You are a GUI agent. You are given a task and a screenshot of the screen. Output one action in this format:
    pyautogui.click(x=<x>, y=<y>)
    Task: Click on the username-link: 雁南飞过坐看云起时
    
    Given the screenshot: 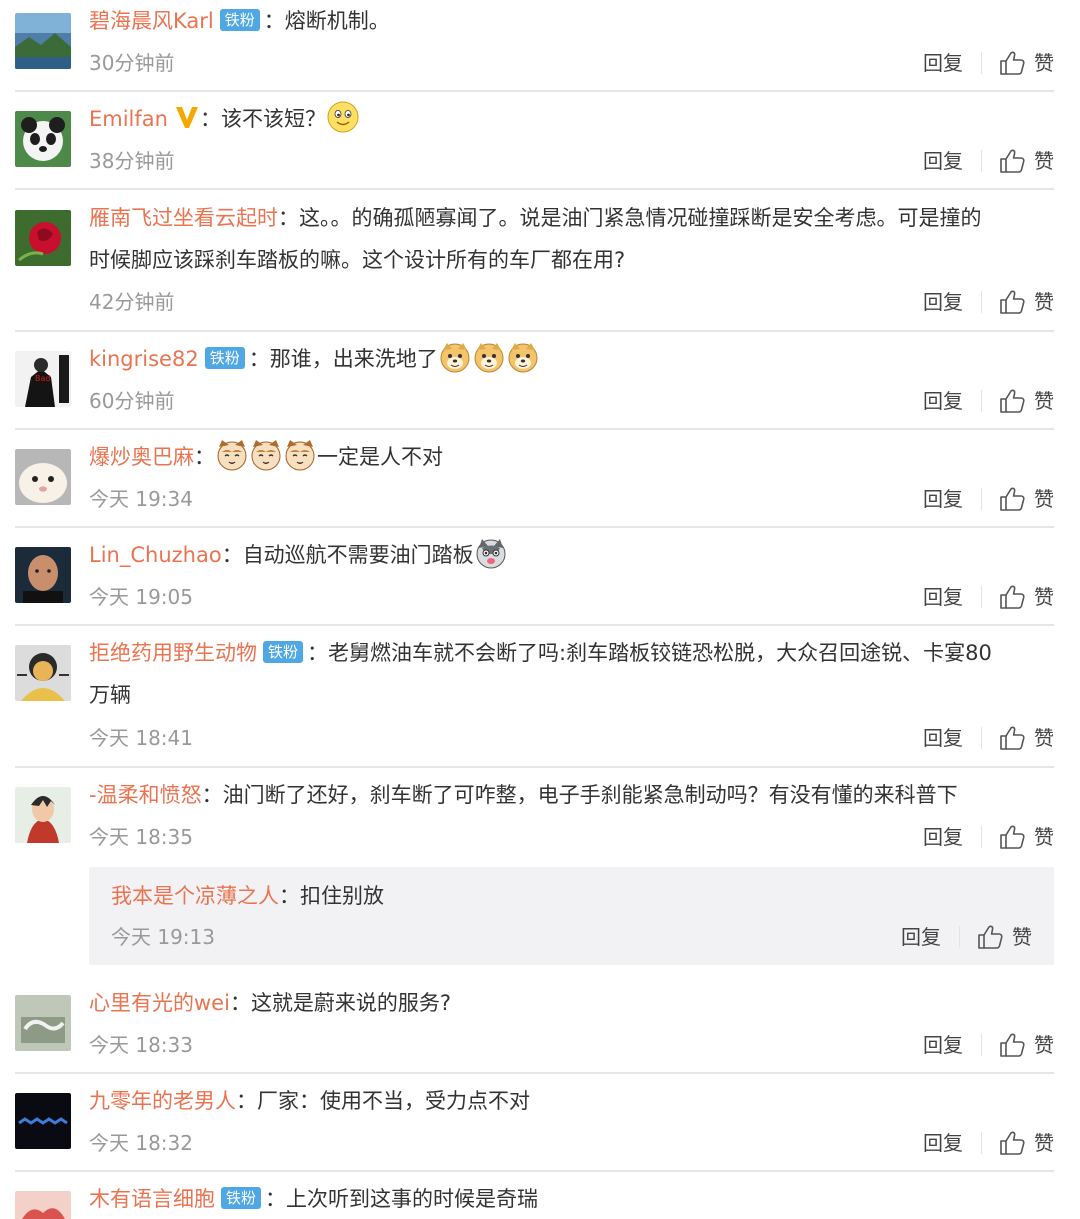 What is the action you would take?
    pyautogui.click(x=183, y=218)
    